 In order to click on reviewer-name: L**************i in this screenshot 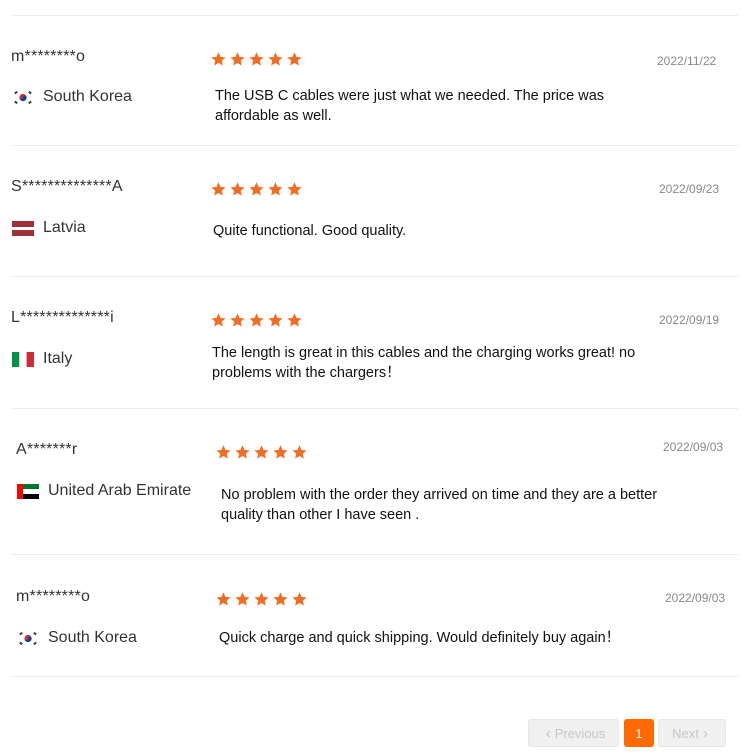, I will do `click(62, 317)`.